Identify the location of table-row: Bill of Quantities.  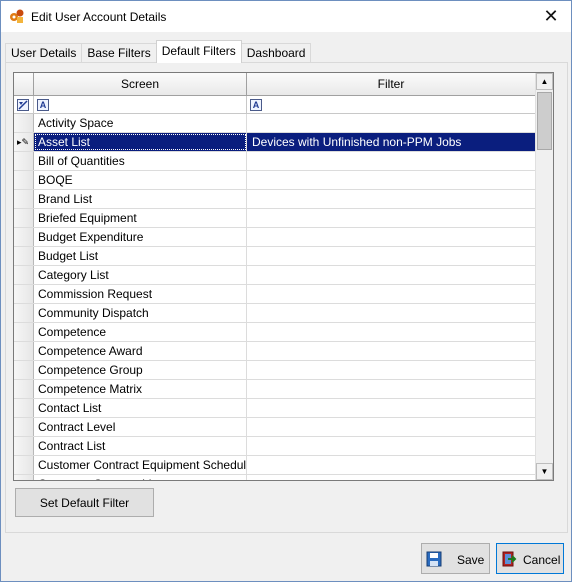
(275, 161).